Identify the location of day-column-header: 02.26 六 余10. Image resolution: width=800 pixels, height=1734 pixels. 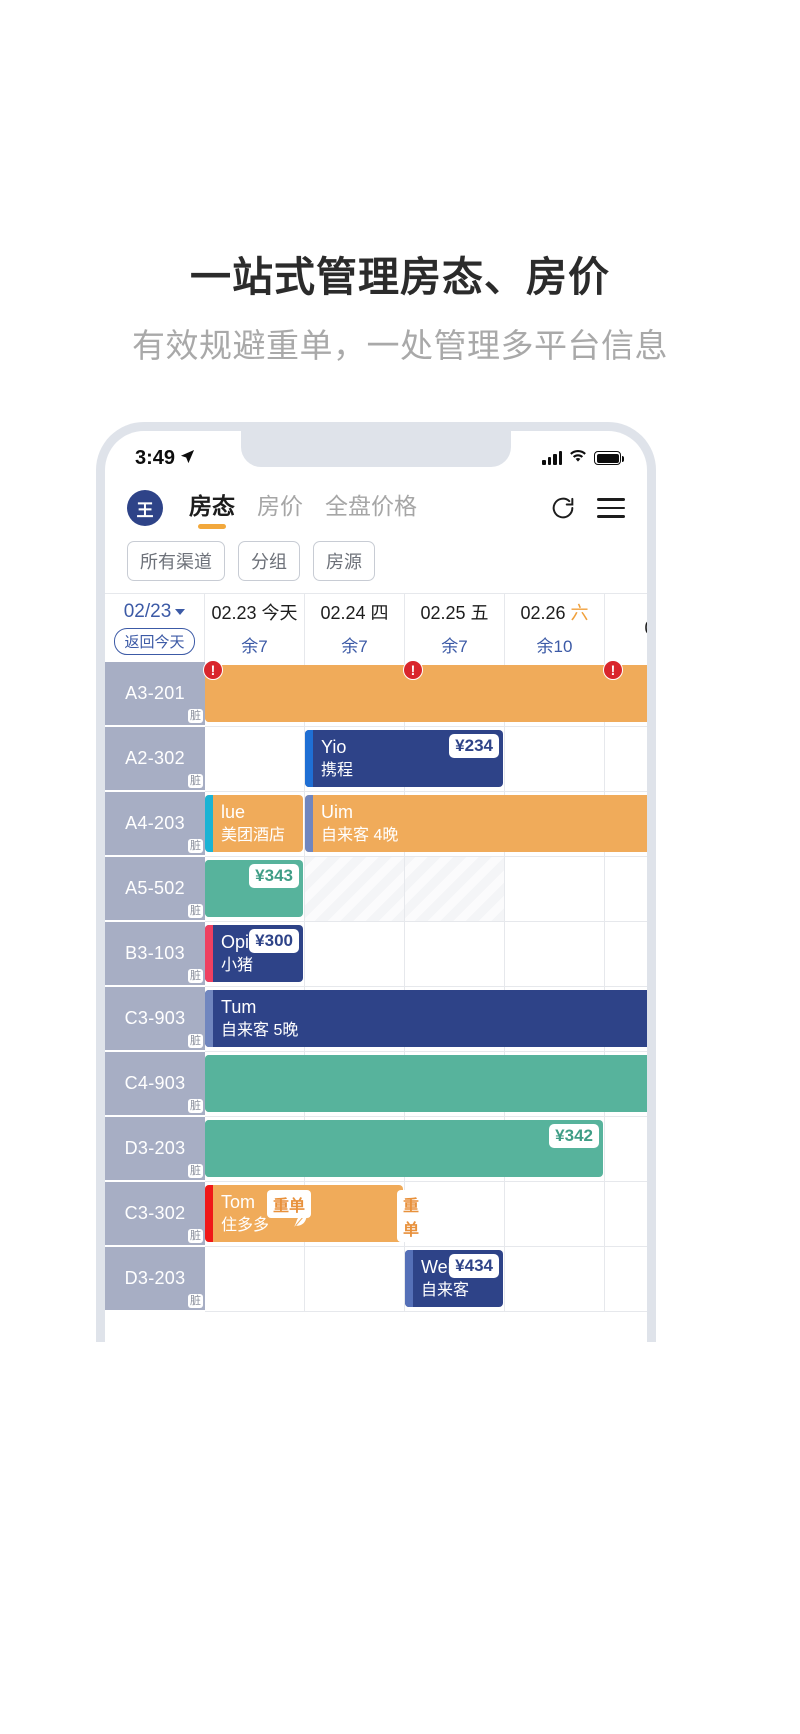
(555, 628).